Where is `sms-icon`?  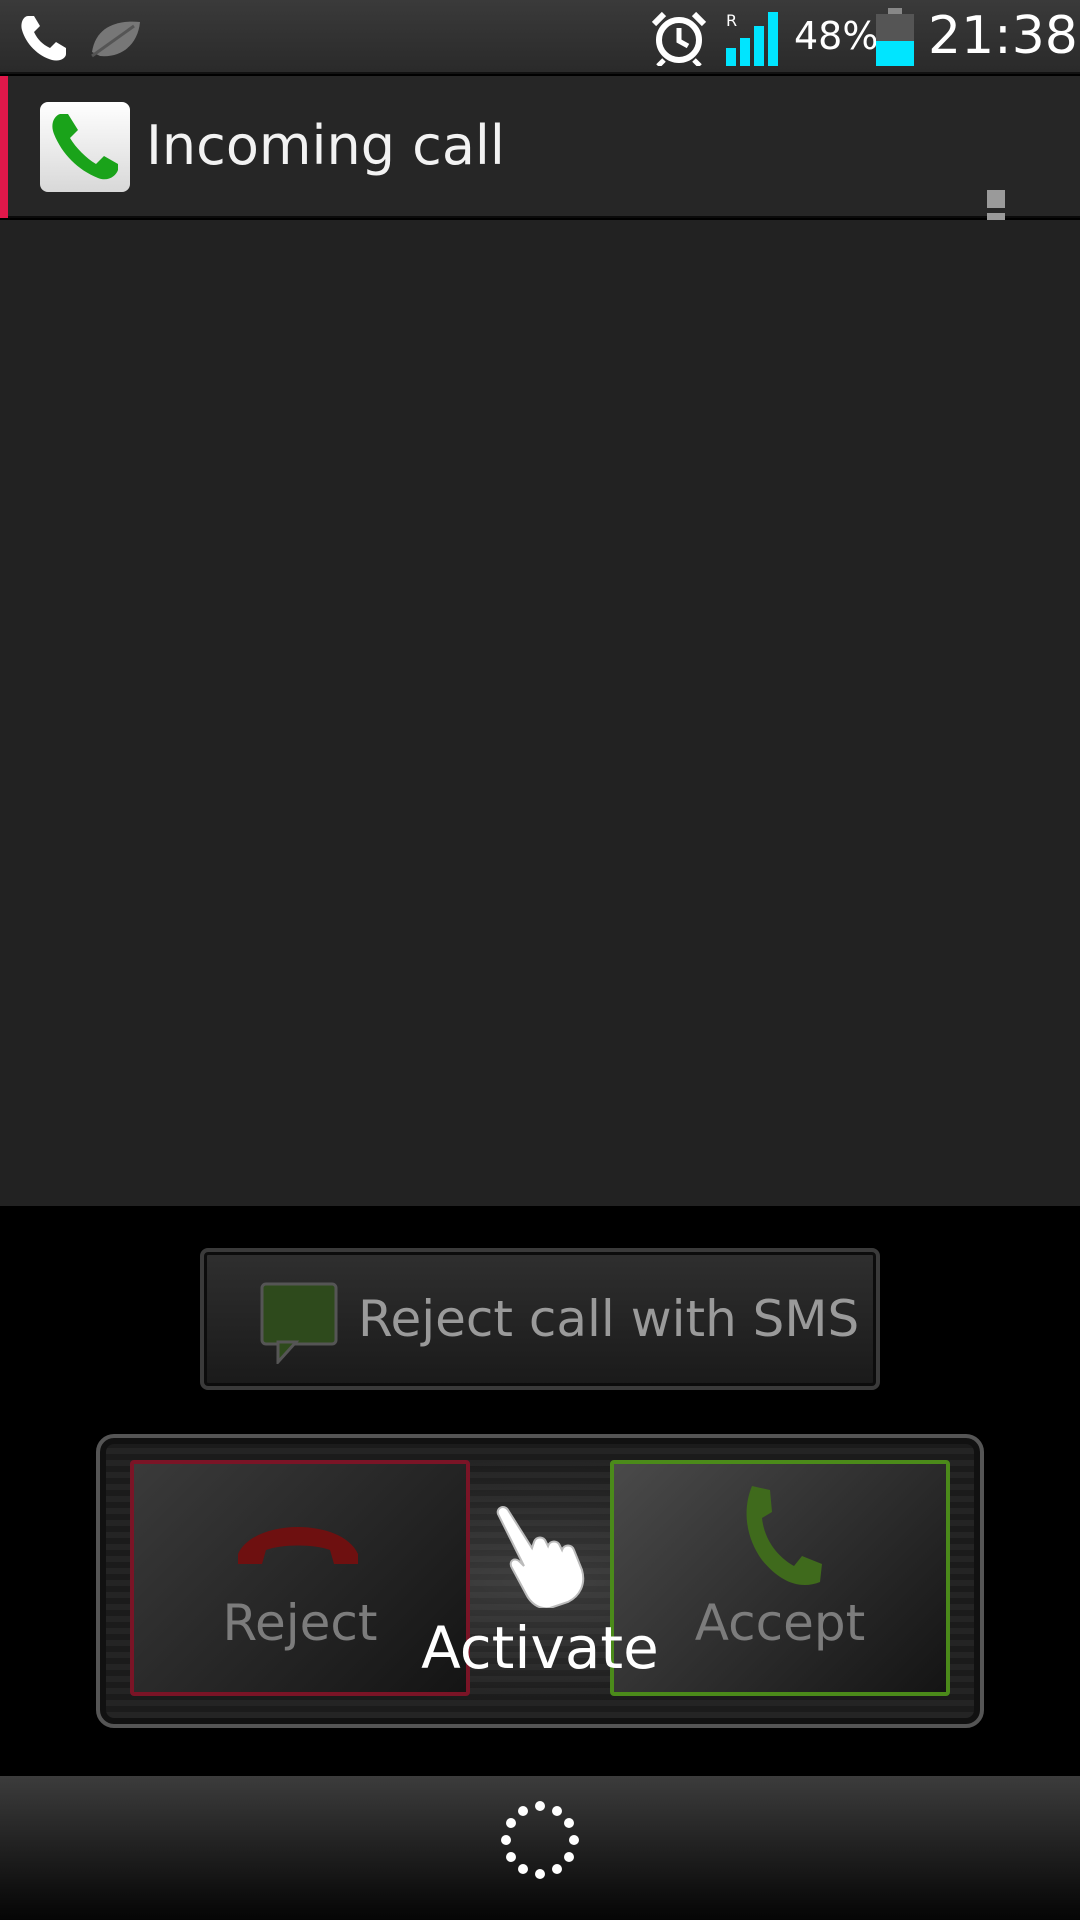 sms-icon is located at coordinates (299, 1323).